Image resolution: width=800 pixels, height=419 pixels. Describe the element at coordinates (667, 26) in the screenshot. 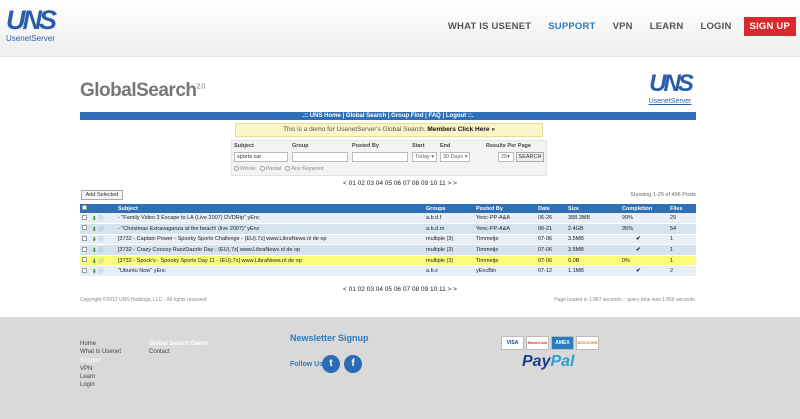

I see `nav-learn: LEARN` at that location.